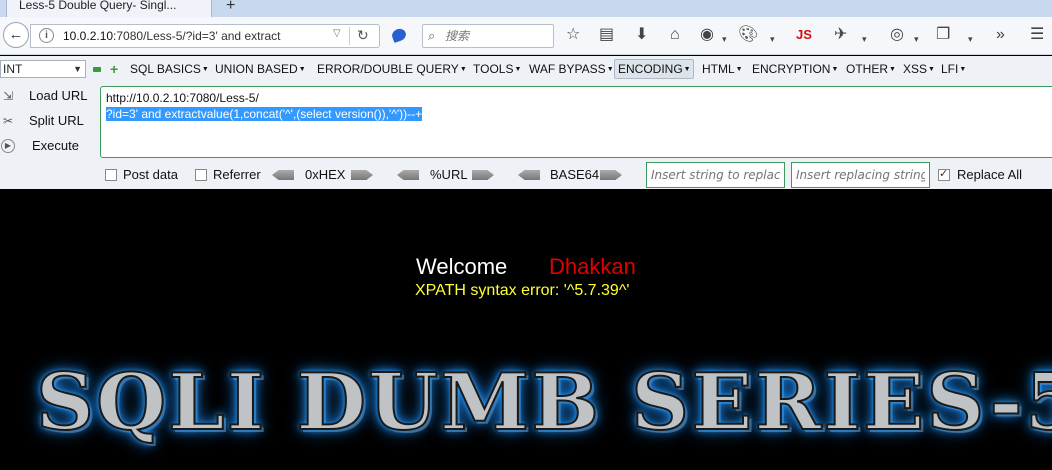  Describe the element at coordinates (283, 175) in the screenshot. I see `hex-decode-arrow-icon` at that location.